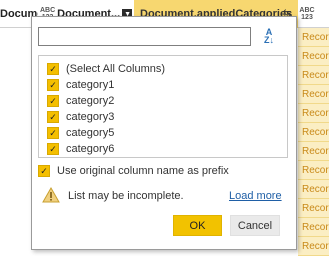  Describe the element at coordinates (197, 225) in the screenshot. I see `ok-button: OK` at that location.